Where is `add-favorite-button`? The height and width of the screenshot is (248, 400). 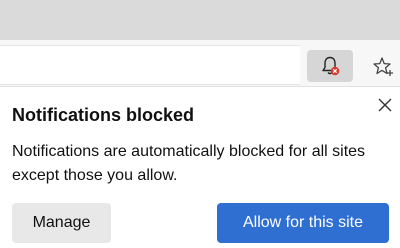 add-favorite-button is located at coordinates (383, 67).